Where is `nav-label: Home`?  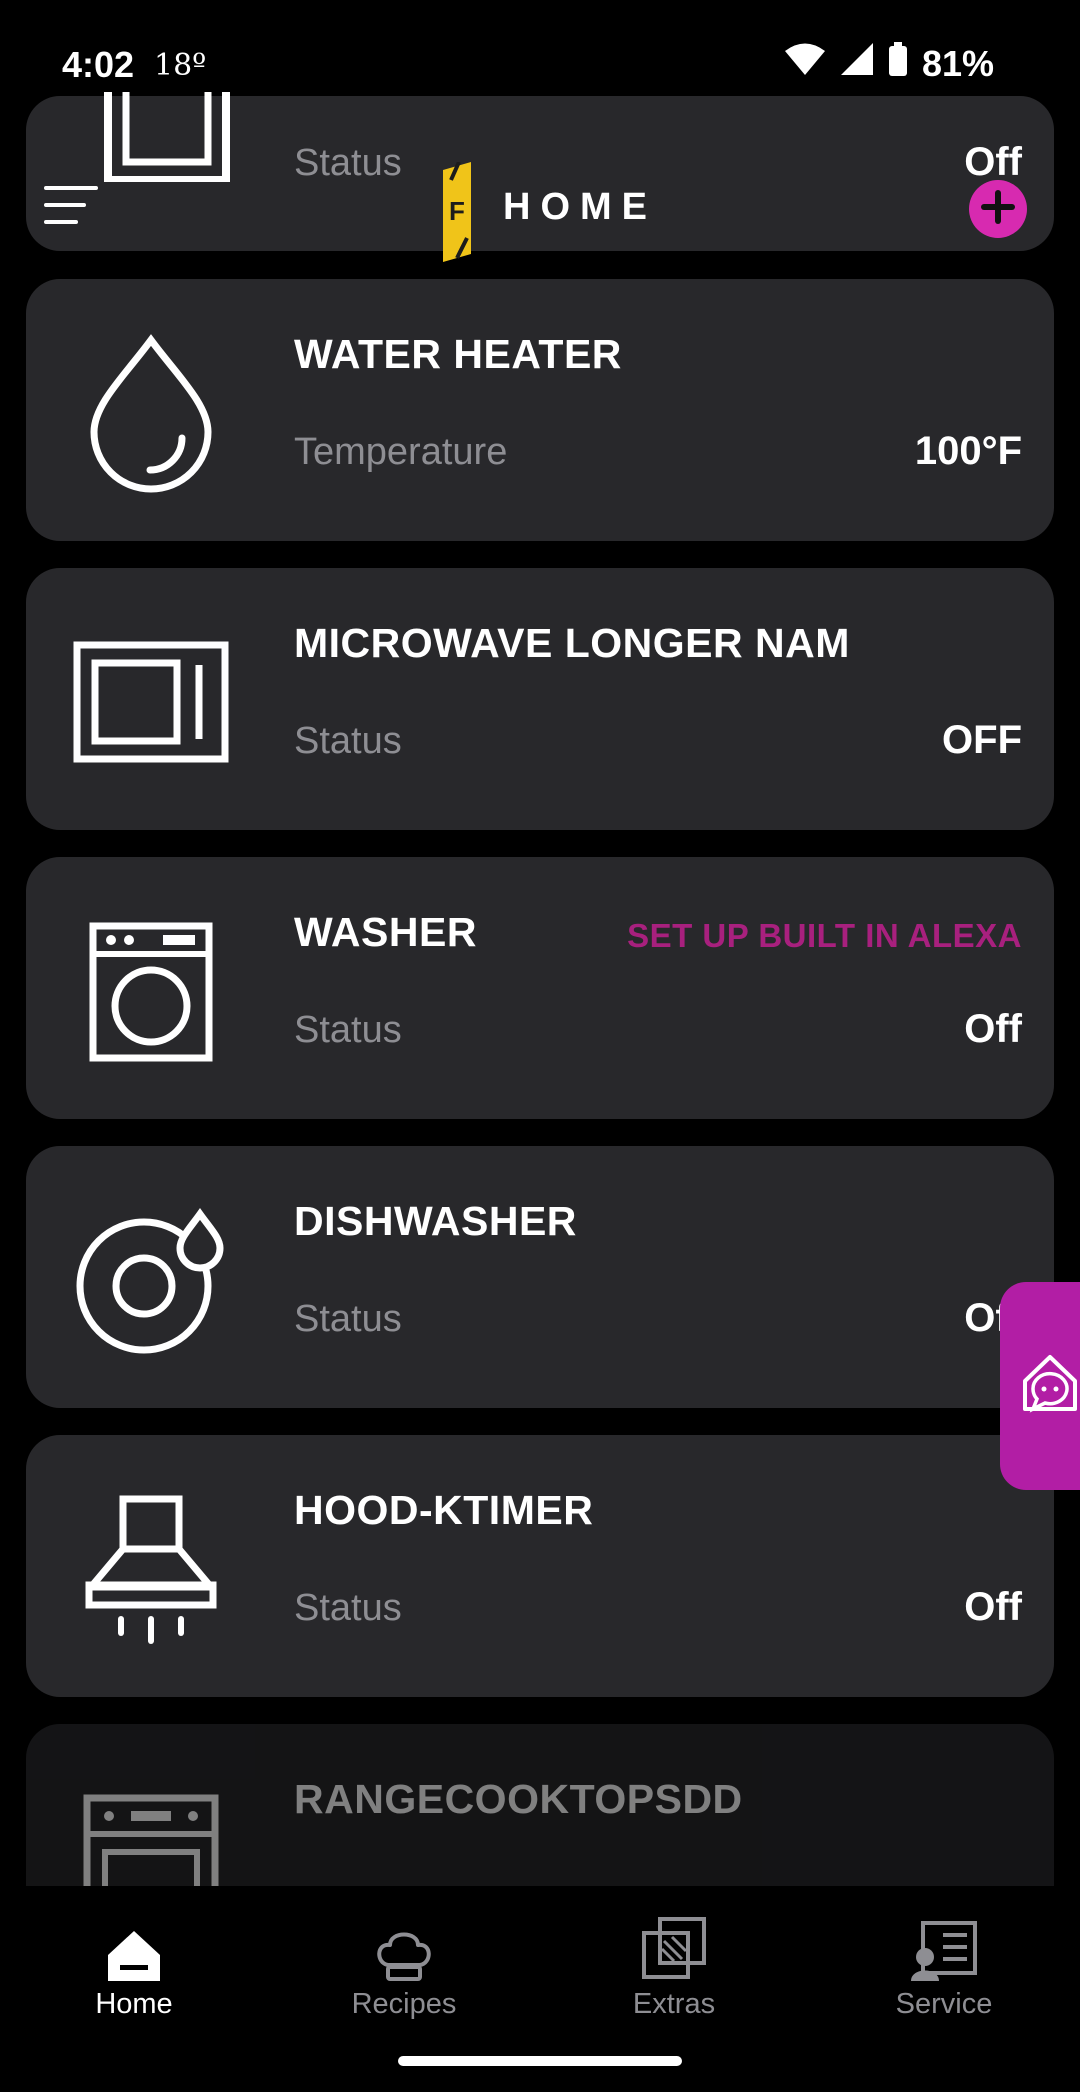
nav-label: Home is located at coordinates (134, 2004).